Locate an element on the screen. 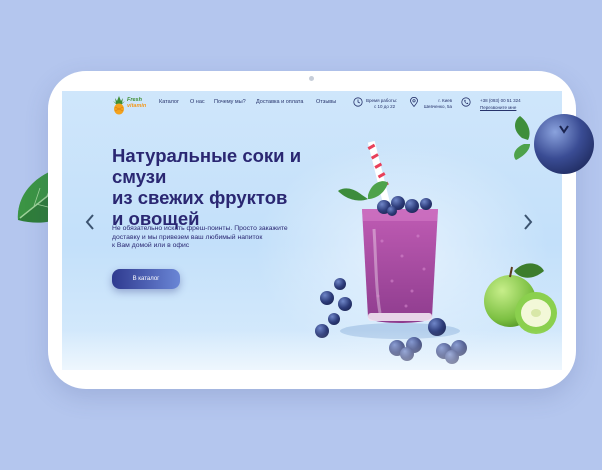 The image size is (602, 470). smoothie-glass is located at coordinates (400, 266).